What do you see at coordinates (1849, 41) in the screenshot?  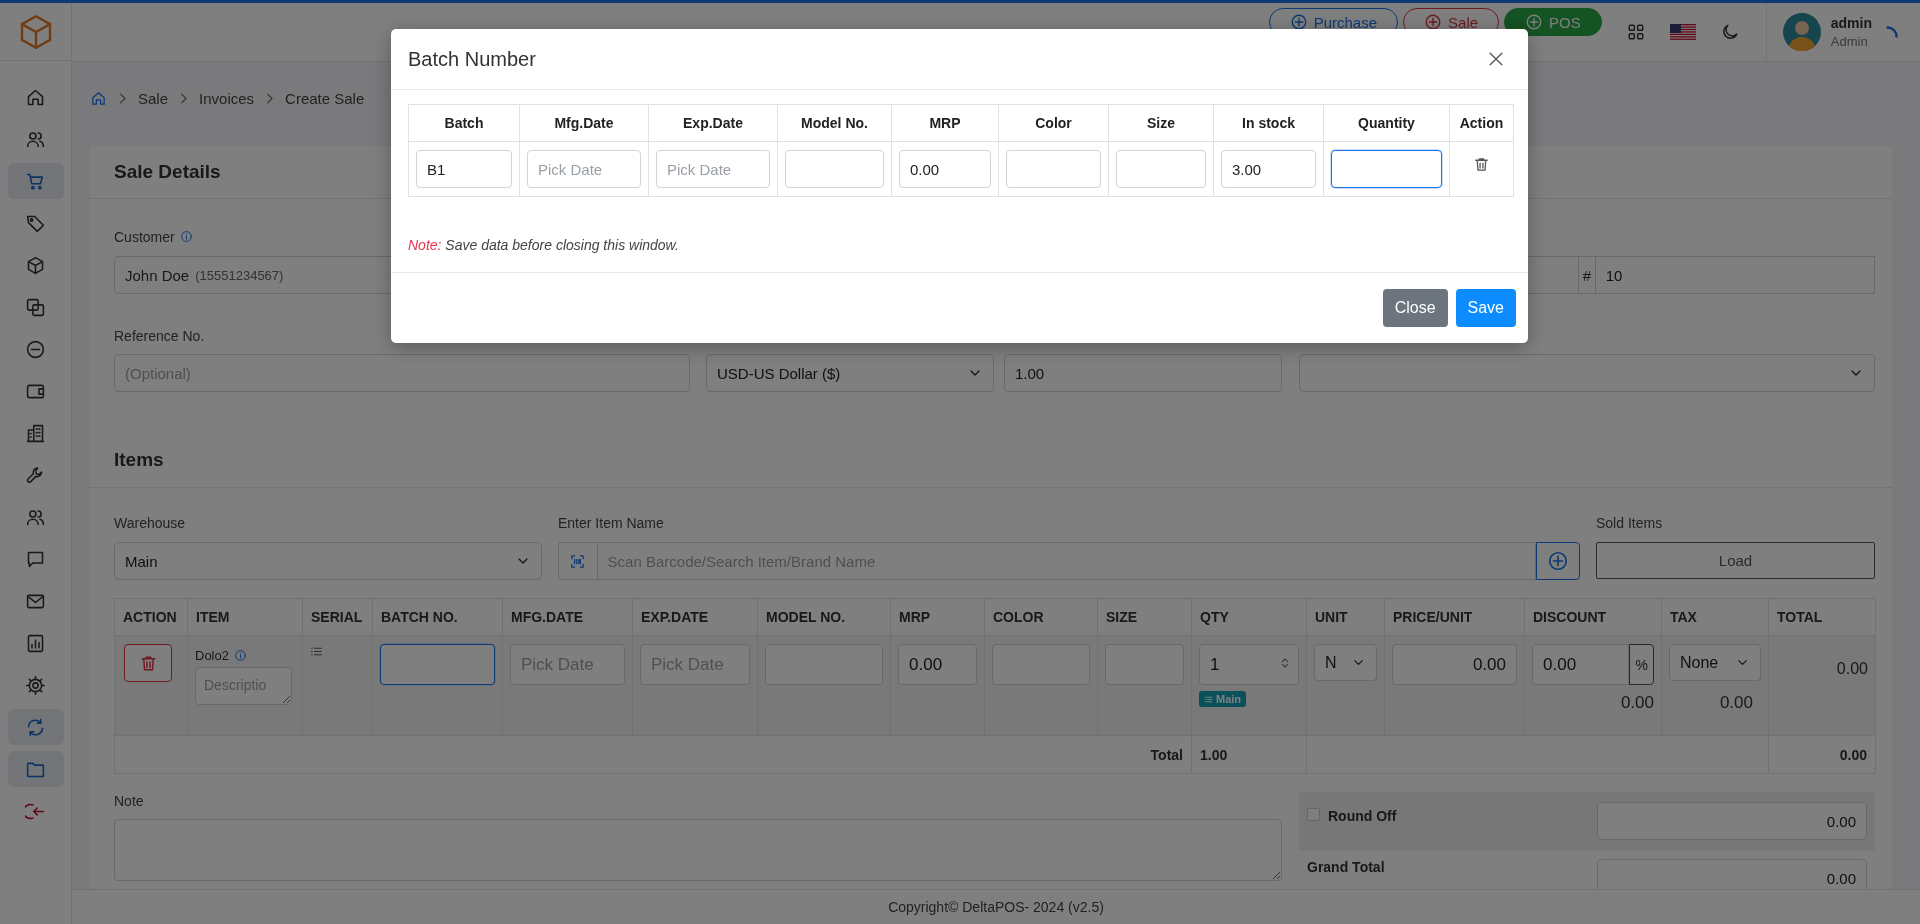 I see `user-role: Admin` at bounding box center [1849, 41].